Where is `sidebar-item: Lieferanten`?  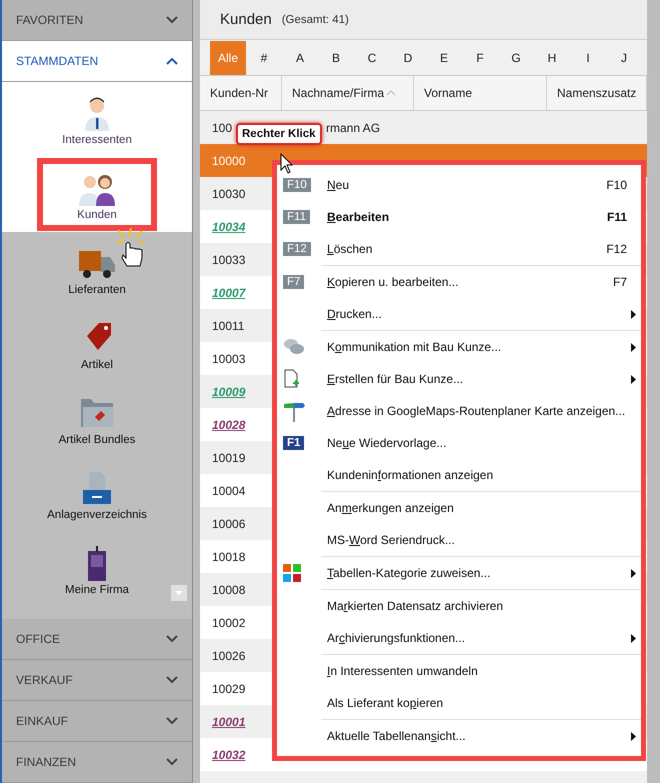 sidebar-item: Lieferanten is located at coordinates (97, 269).